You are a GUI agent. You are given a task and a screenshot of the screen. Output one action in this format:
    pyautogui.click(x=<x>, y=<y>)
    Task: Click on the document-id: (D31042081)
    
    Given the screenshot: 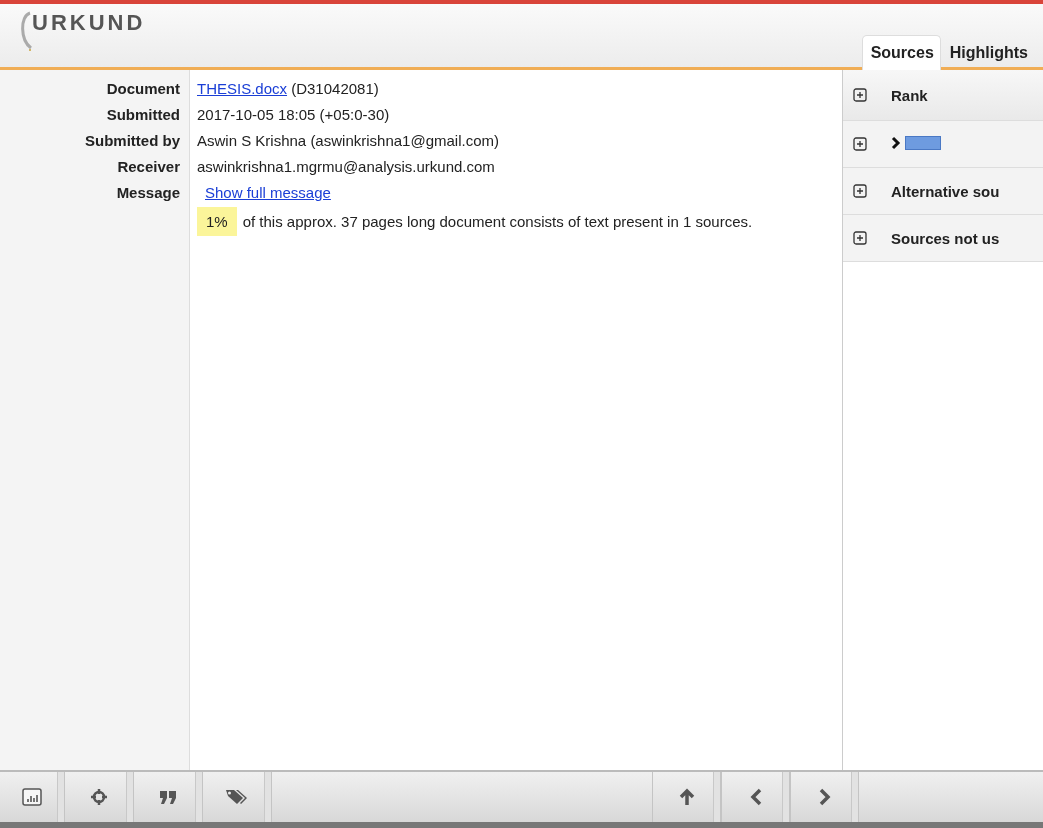 What is the action you would take?
    pyautogui.click(x=335, y=88)
    